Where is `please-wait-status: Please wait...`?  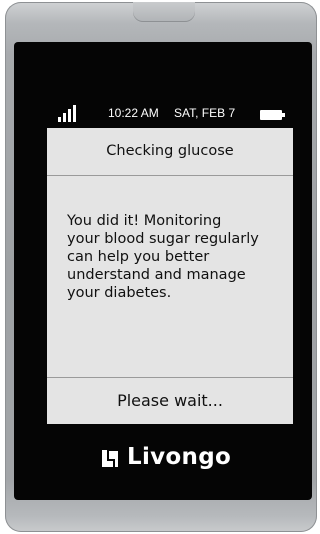 please-wait-status: Please wait... is located at coordinates (170, 400).